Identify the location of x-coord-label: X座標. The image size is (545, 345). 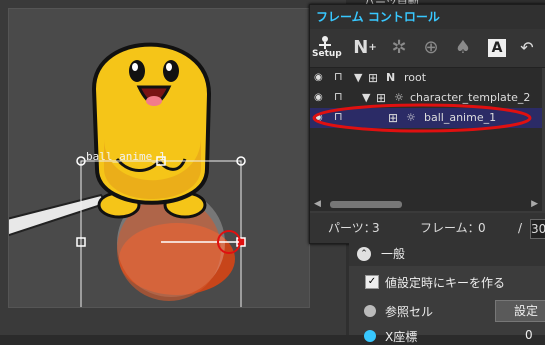
(401, 337).